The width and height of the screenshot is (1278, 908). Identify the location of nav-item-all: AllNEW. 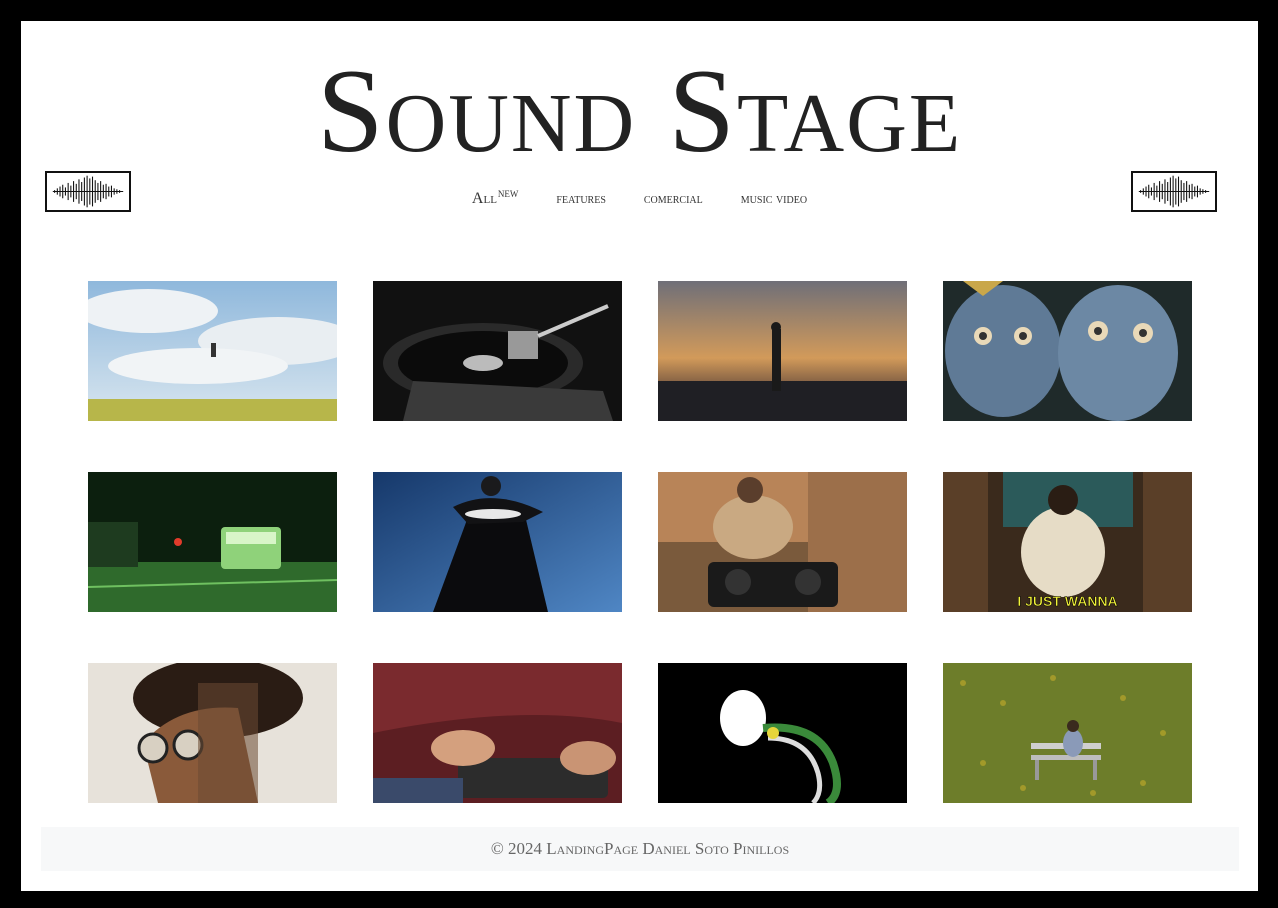
(495, 198).